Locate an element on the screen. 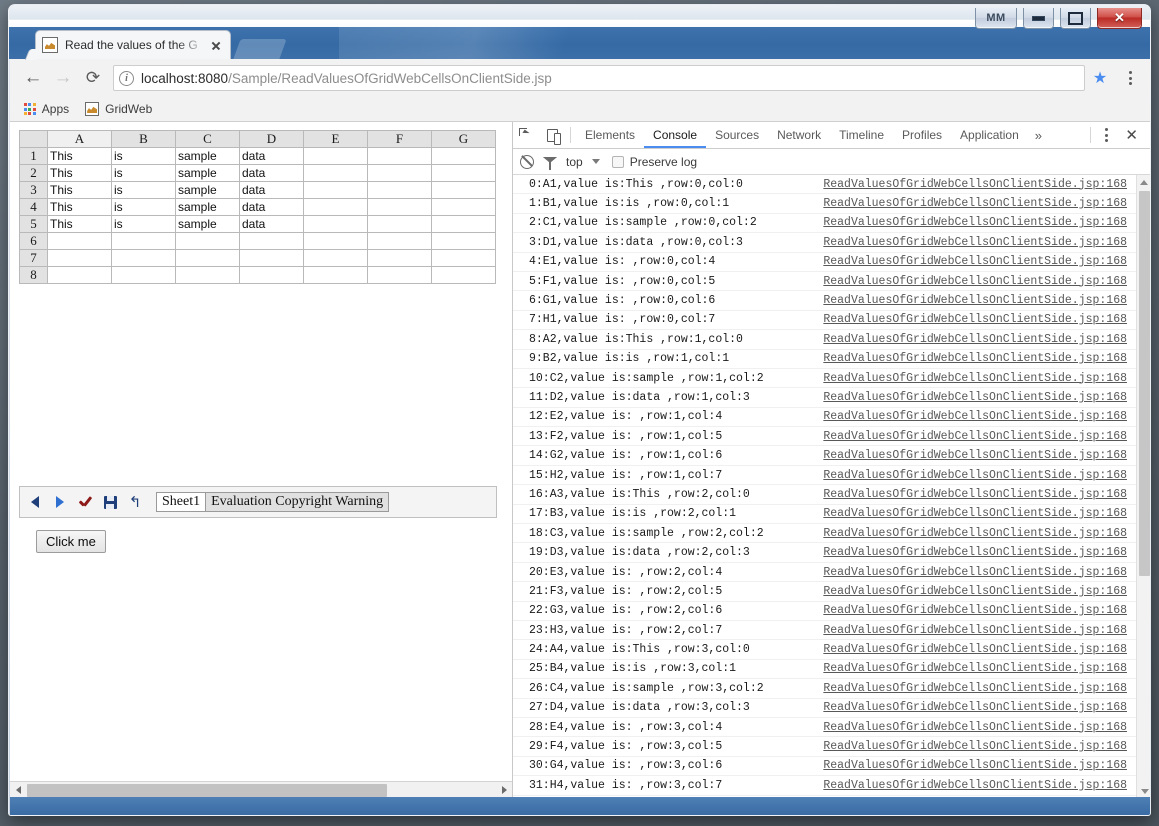  cell-C1: sample is located at coordinates (207, 156).